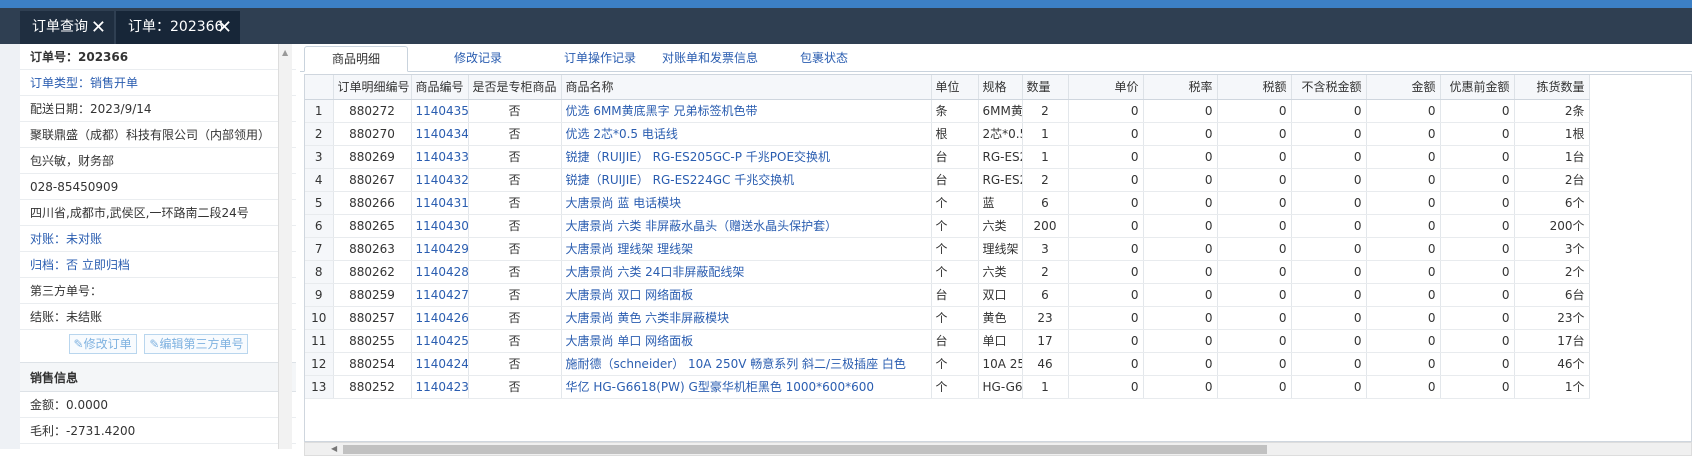  What do you see at coordinates (158, 239) in the screenshot?
I see `reconcile-status-link: 对账：未对账` at bounding box center [158, 239].